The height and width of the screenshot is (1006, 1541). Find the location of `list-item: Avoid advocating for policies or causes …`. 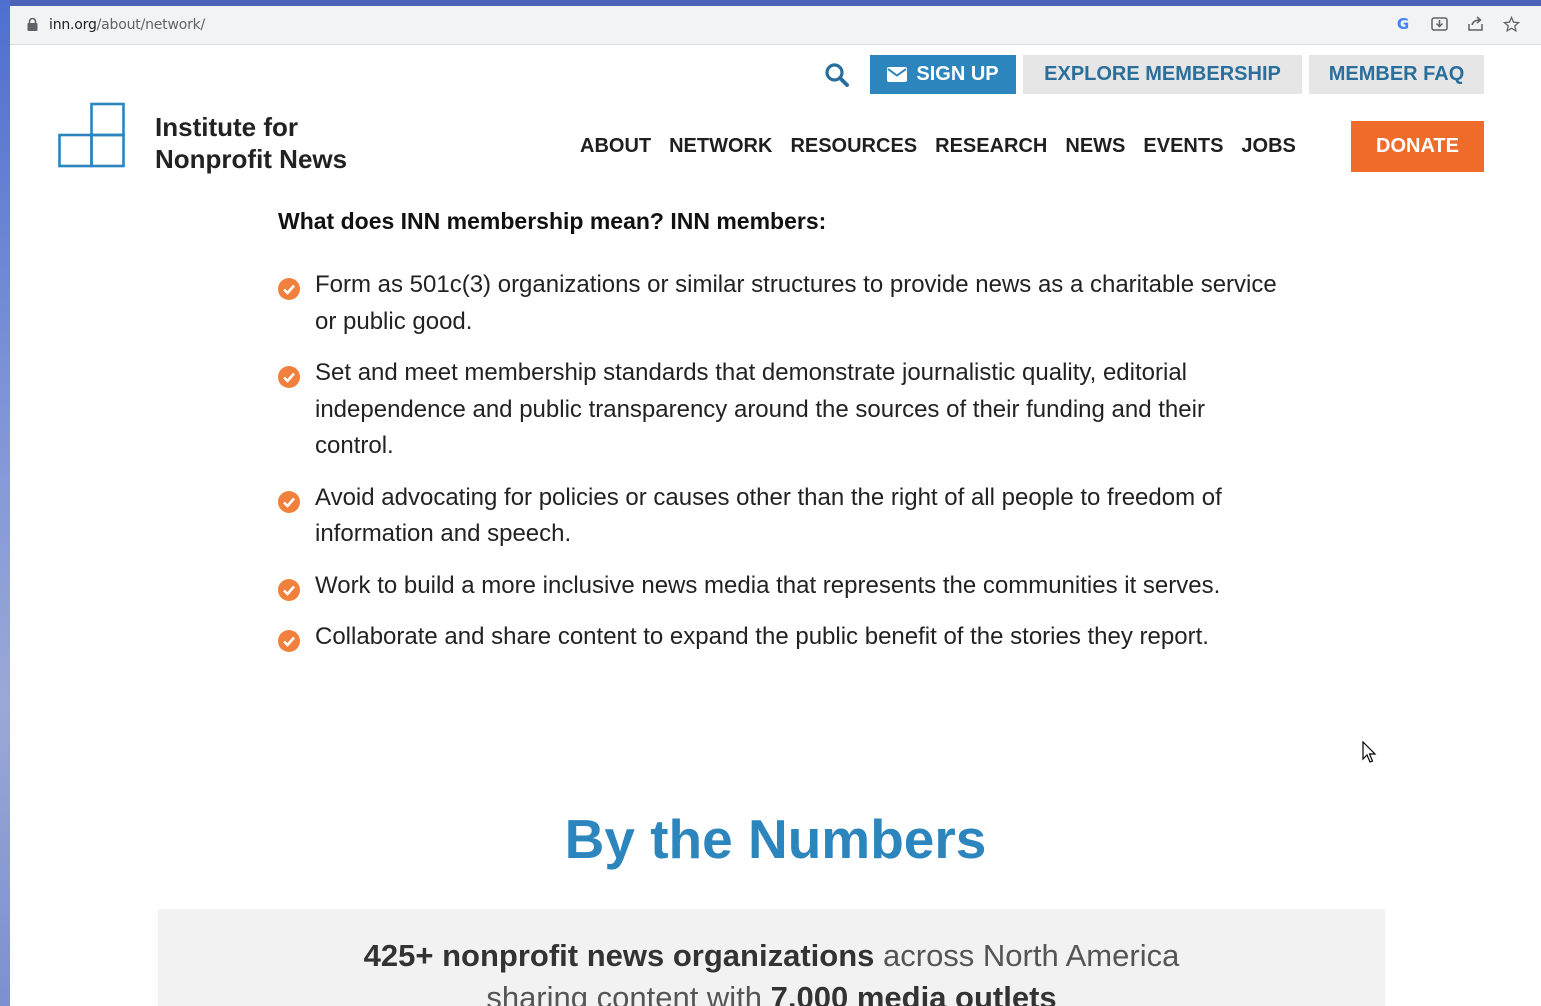

list-item: Avoid advocating for policies or causes … is located at coordinates (778, 516).